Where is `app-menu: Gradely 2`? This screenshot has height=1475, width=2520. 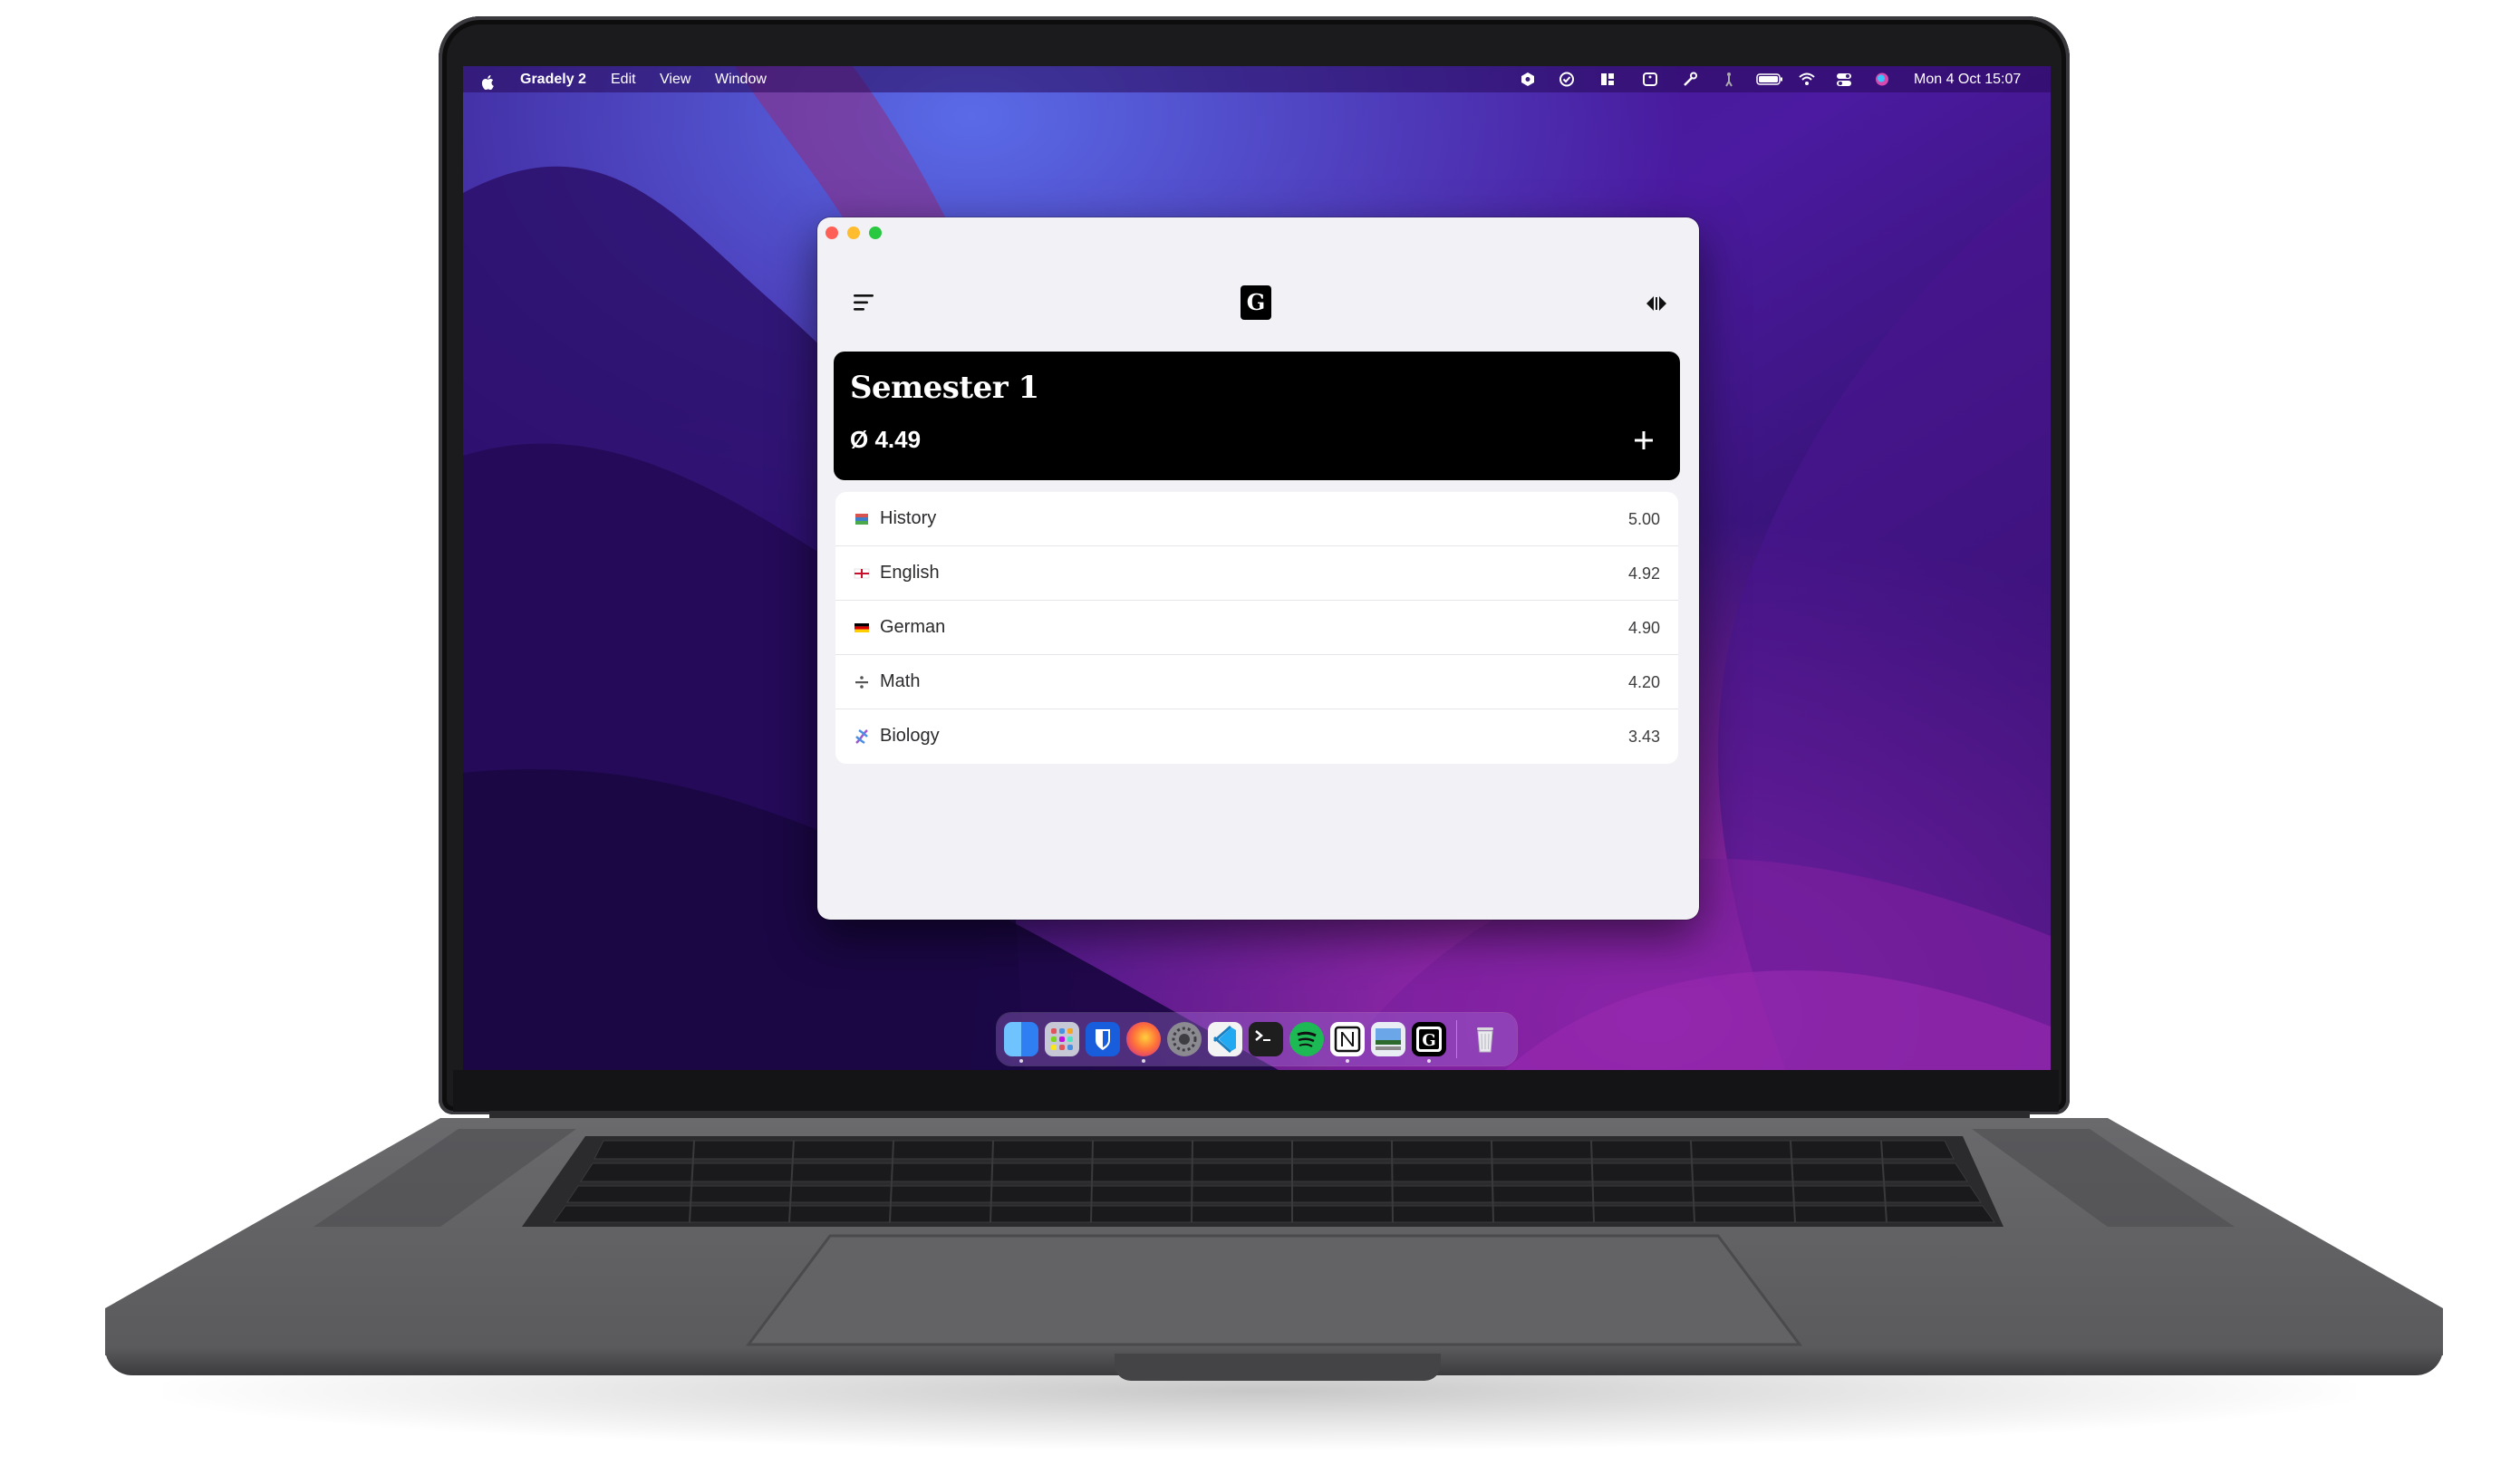 app-menu: Gradely 2 is located at coordinates (553, 79).